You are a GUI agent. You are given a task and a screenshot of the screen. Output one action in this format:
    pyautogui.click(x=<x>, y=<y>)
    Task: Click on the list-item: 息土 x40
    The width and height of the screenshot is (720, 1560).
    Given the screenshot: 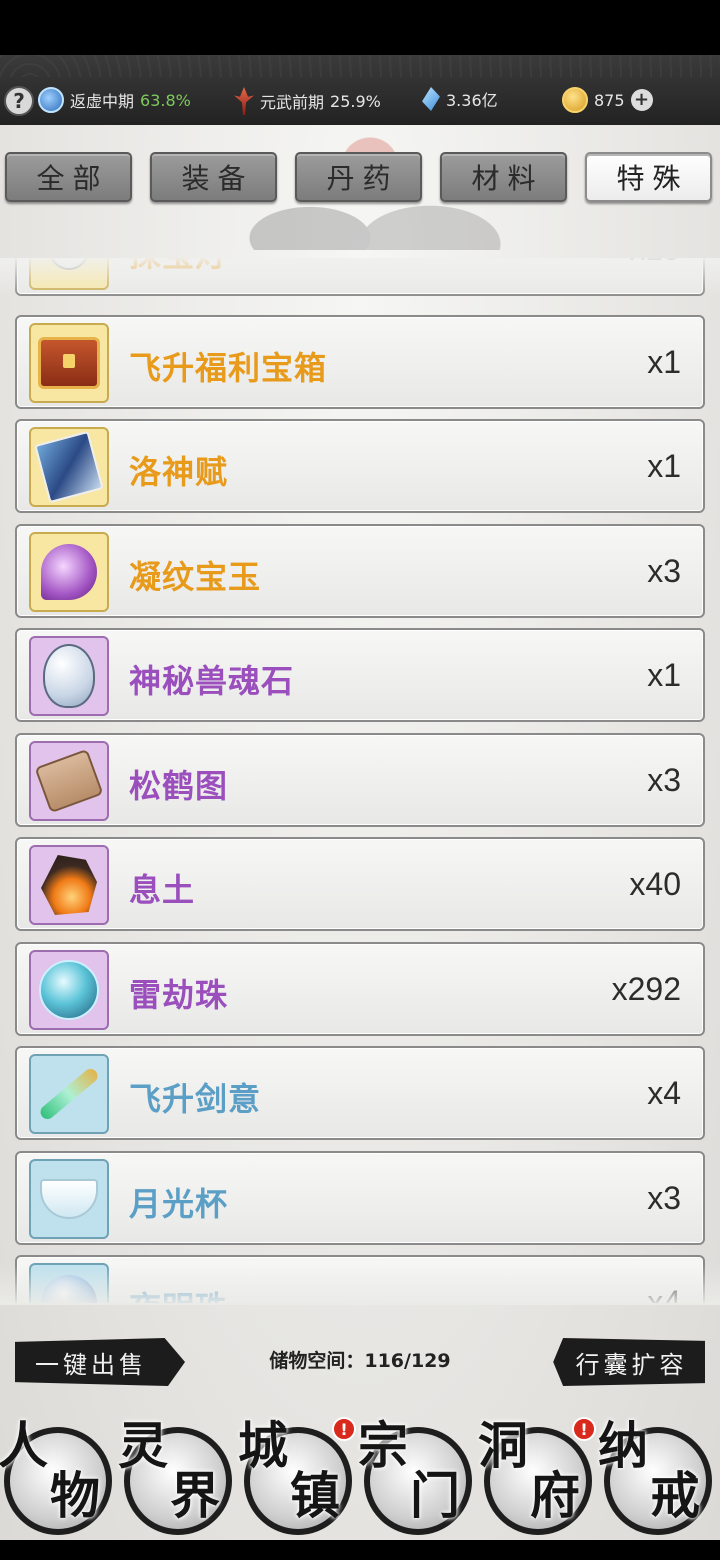 What is the action you would take?
    pyautogui.click(x=360, y=884)
    